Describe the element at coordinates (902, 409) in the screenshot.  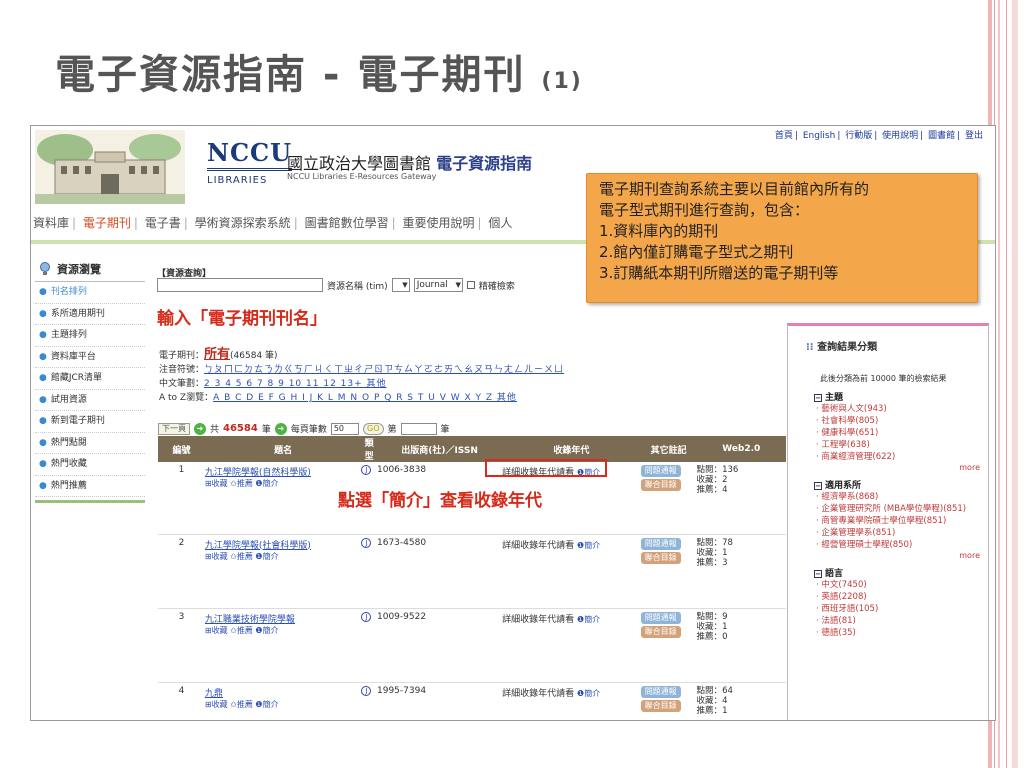
I see `facet-item: · 藝術與人文(943)` at that location.